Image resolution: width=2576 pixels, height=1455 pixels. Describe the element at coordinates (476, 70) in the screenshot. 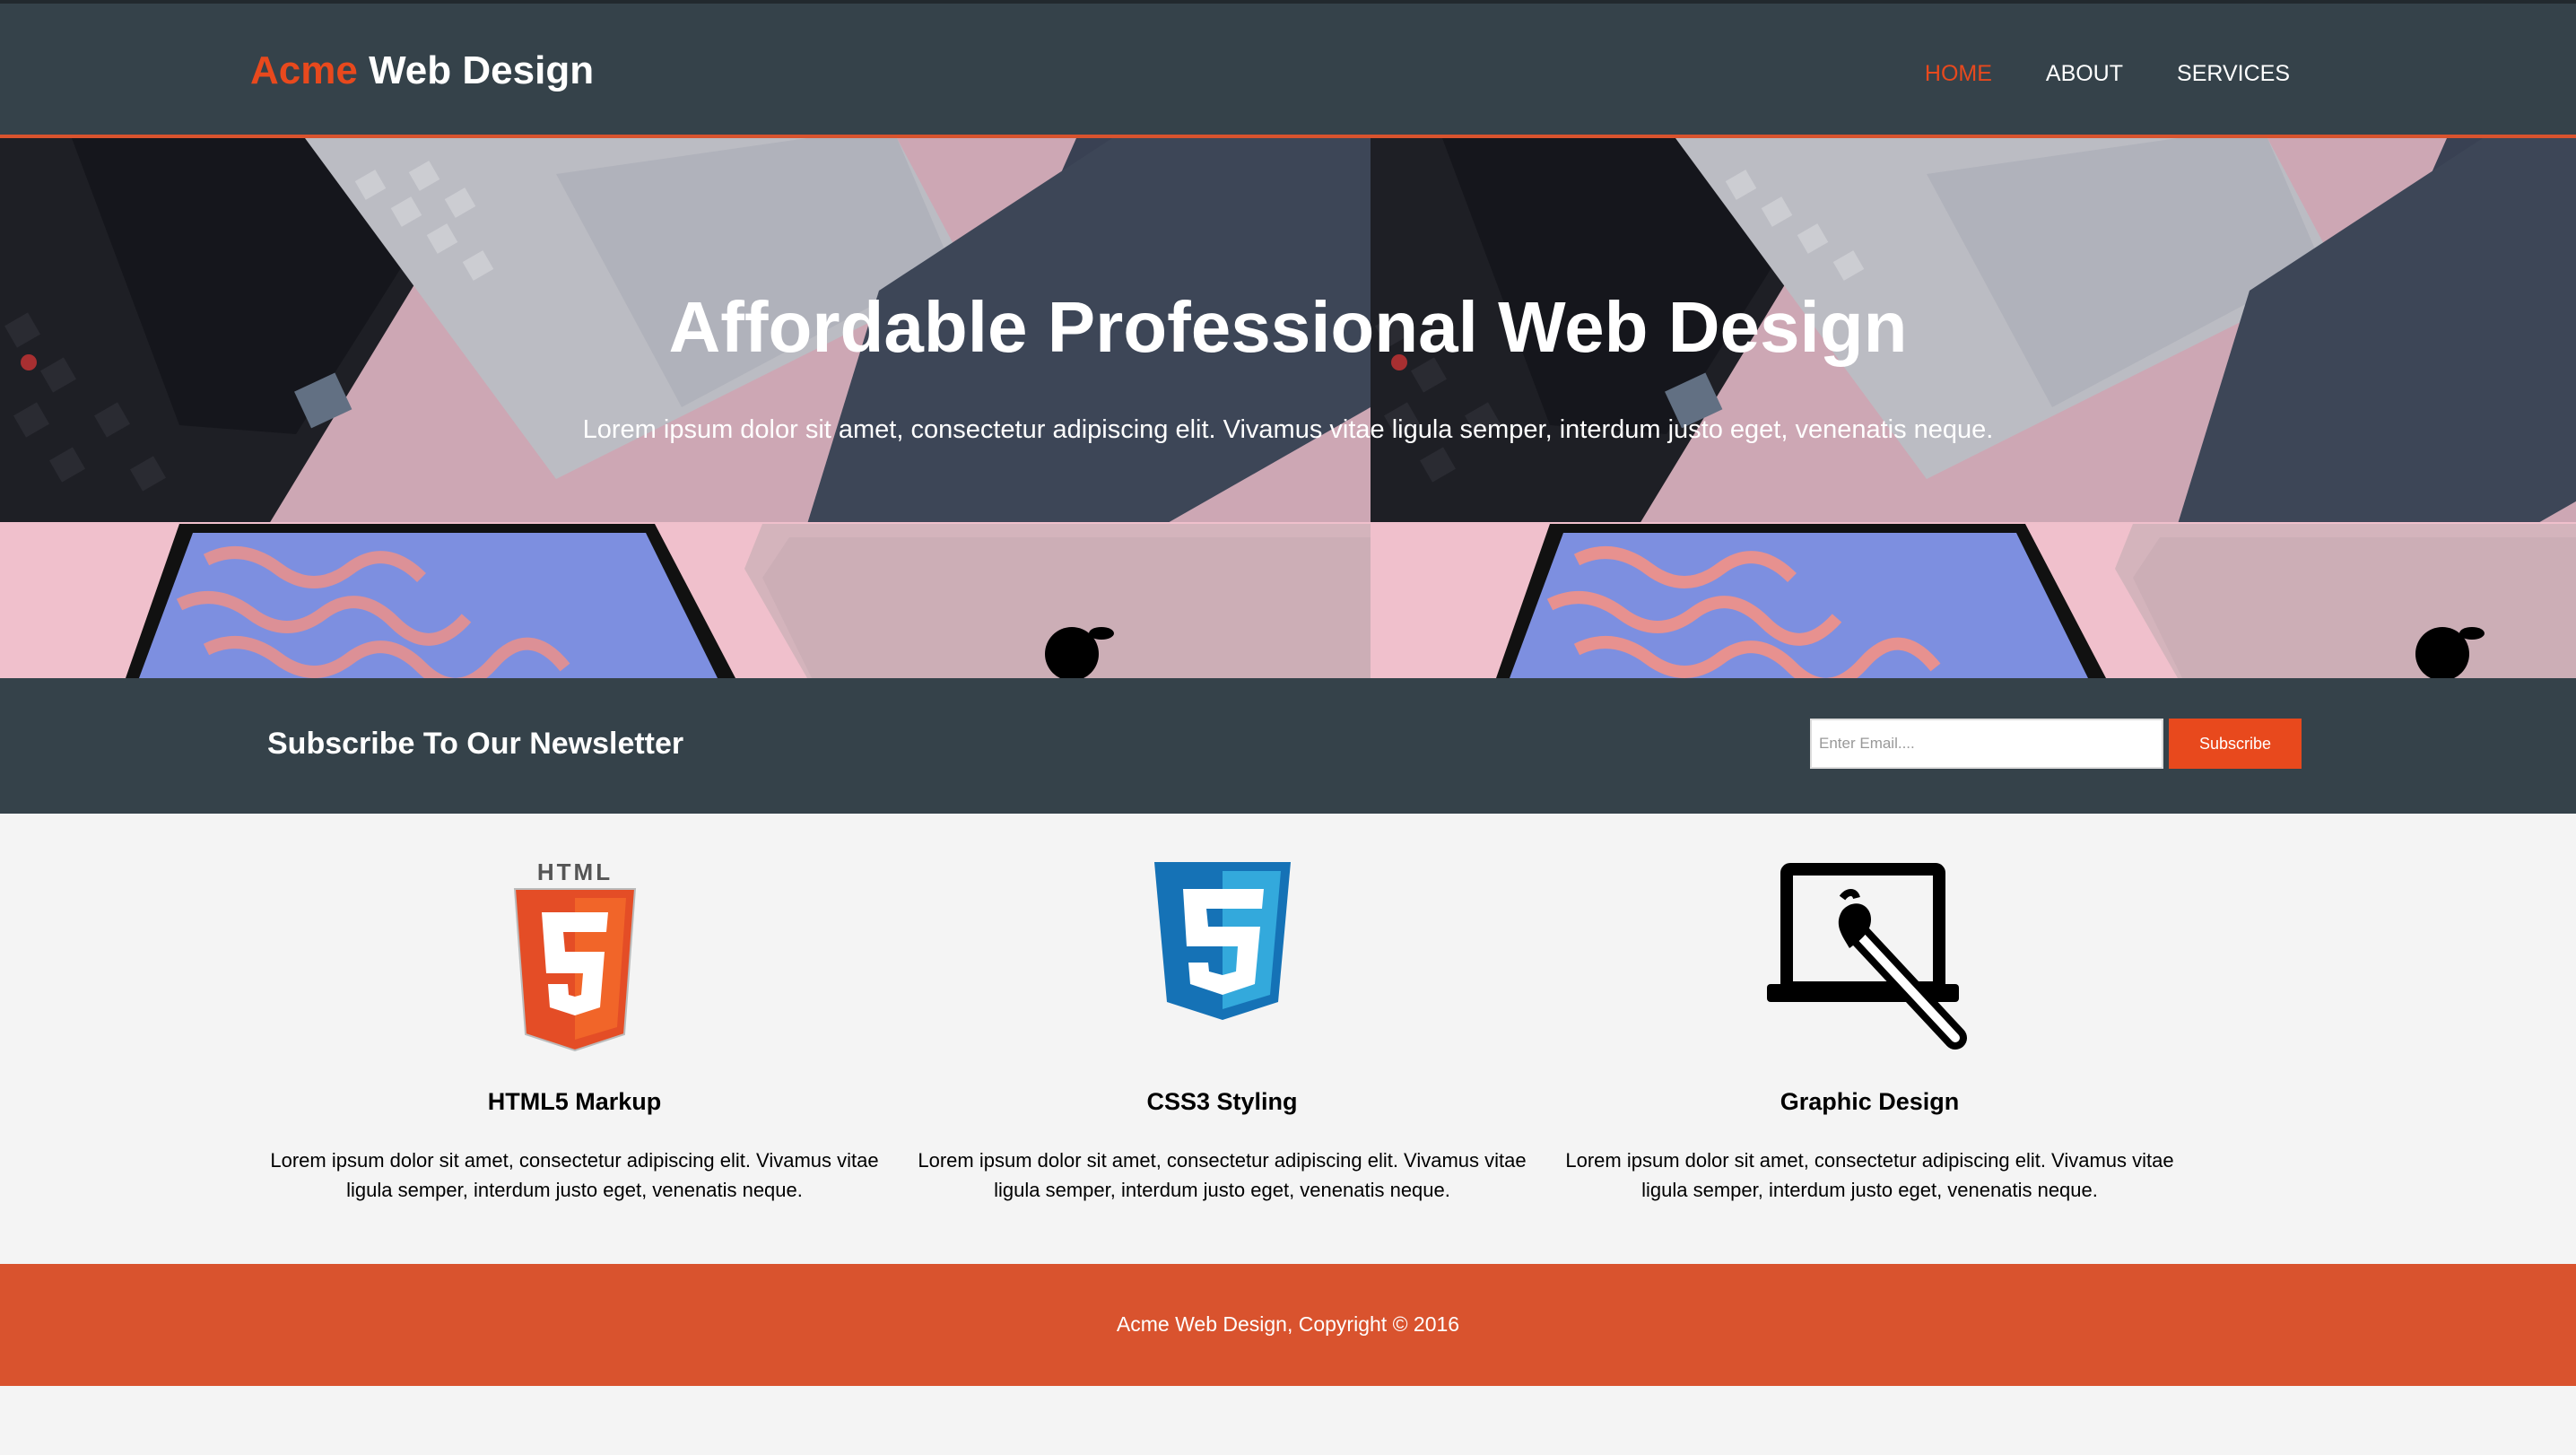

I see `logo-rest: Web Design` at that location.